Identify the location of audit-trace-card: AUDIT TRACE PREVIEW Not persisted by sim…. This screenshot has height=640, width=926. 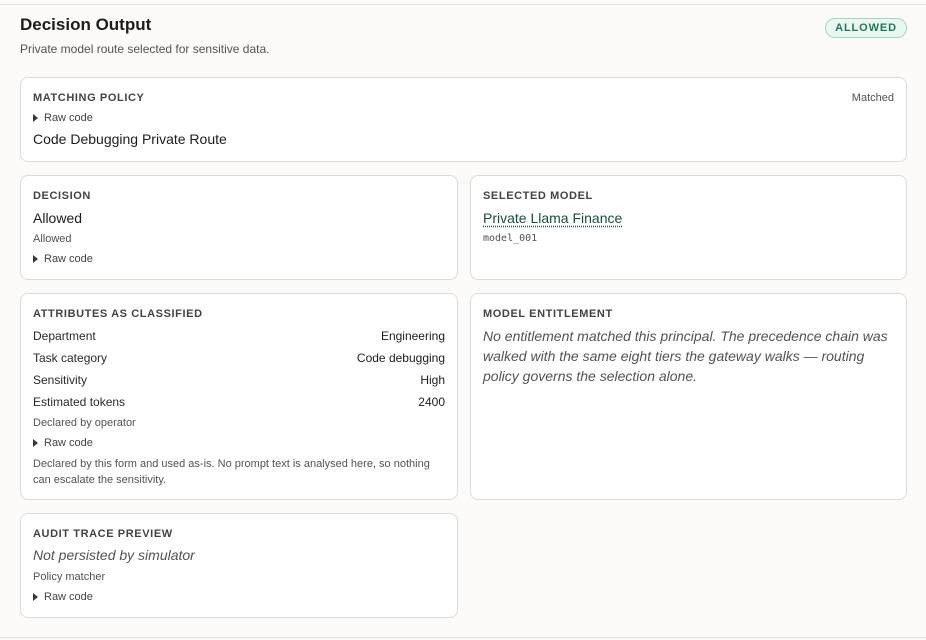
(239, 565).